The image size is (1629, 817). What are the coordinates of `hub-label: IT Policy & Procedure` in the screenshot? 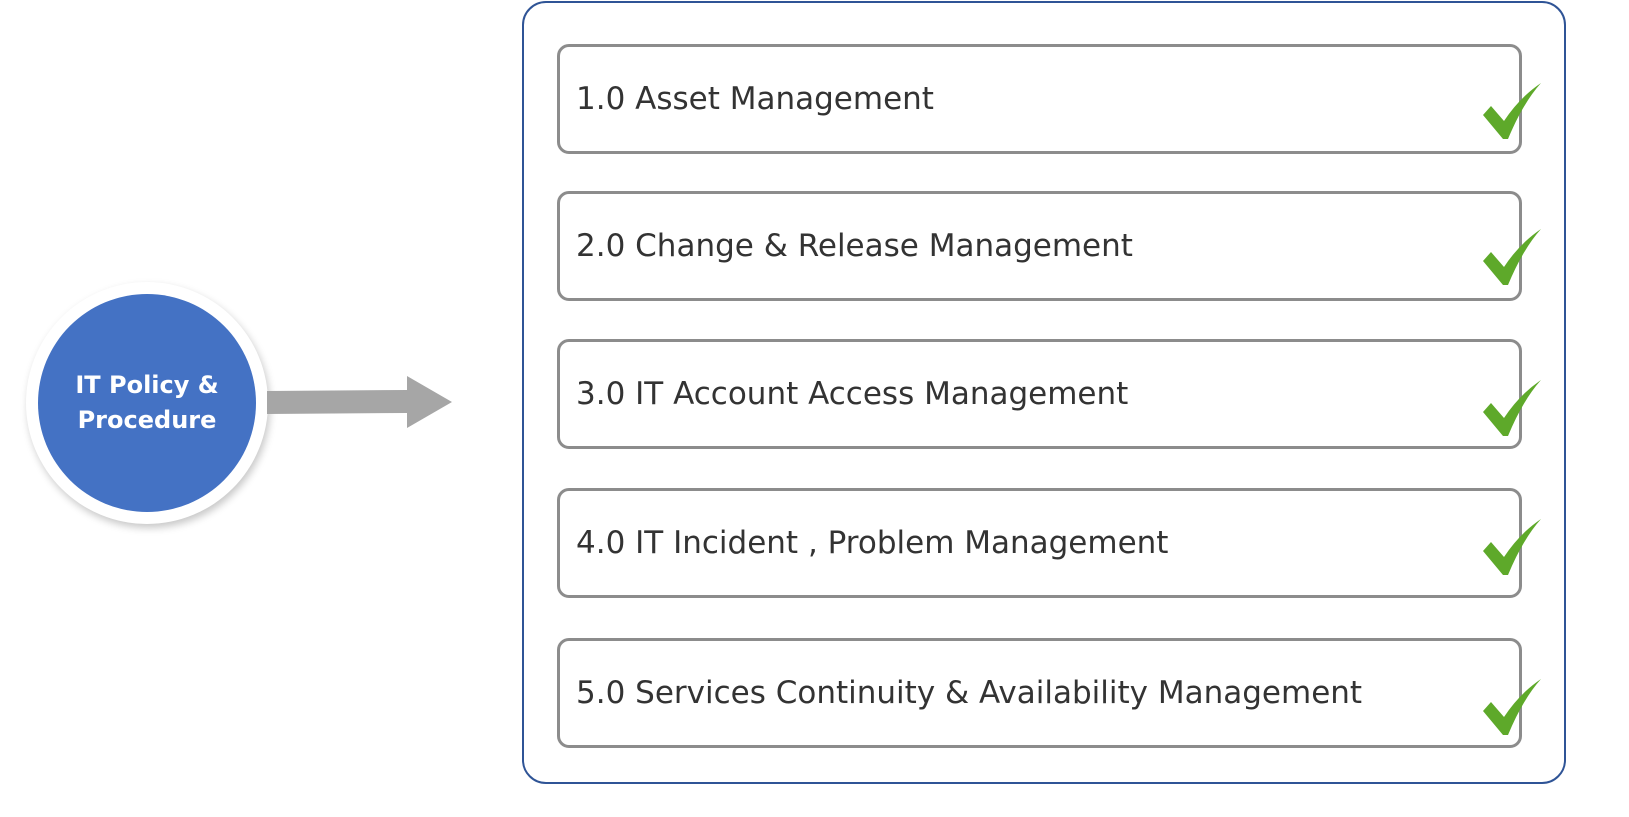 It's located at (147, 402).